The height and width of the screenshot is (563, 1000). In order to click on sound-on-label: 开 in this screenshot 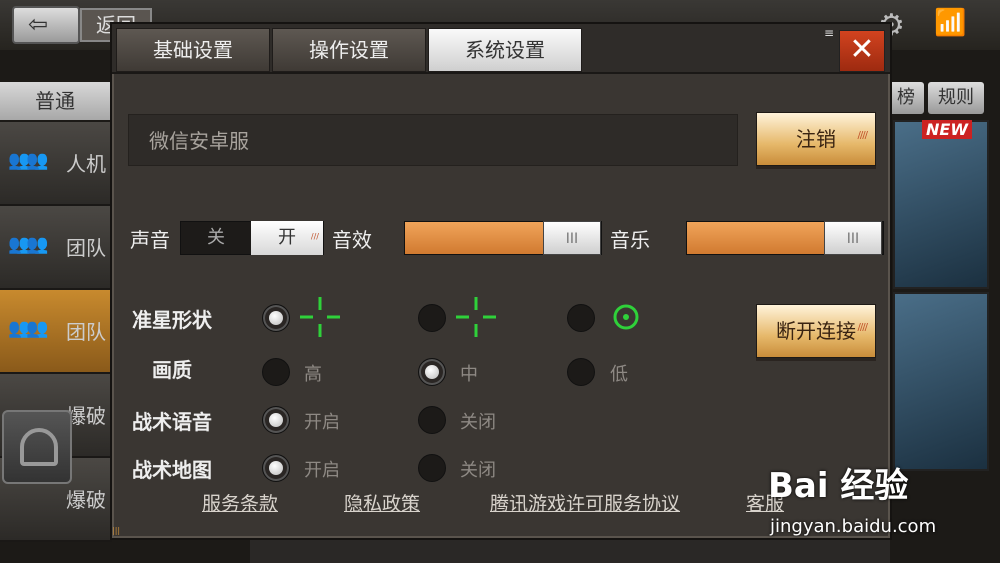, I will do `click(287, 237)`.